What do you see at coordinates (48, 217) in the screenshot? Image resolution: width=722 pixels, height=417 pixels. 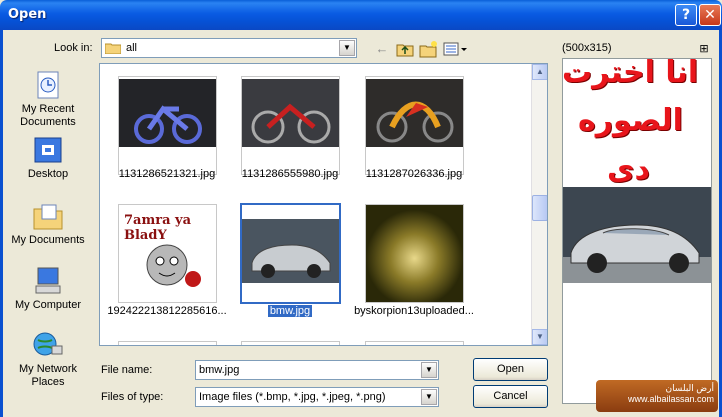 I see `my-documents-icon` at bounding box center [48, 217].